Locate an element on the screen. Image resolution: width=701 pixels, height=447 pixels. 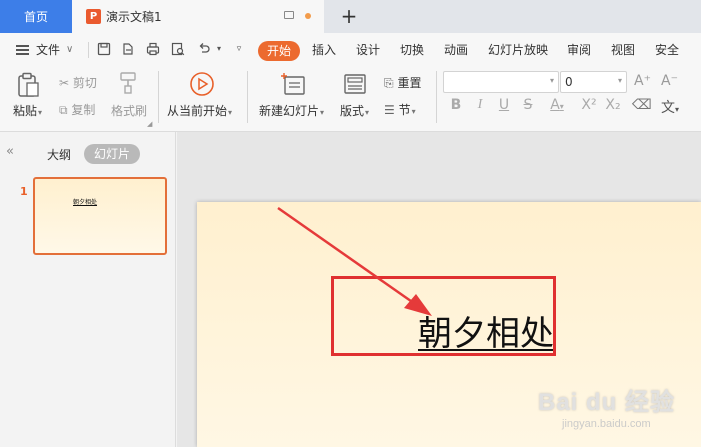
watermark-url: jingyan.baidu.com is located at coordinates (606, 424).